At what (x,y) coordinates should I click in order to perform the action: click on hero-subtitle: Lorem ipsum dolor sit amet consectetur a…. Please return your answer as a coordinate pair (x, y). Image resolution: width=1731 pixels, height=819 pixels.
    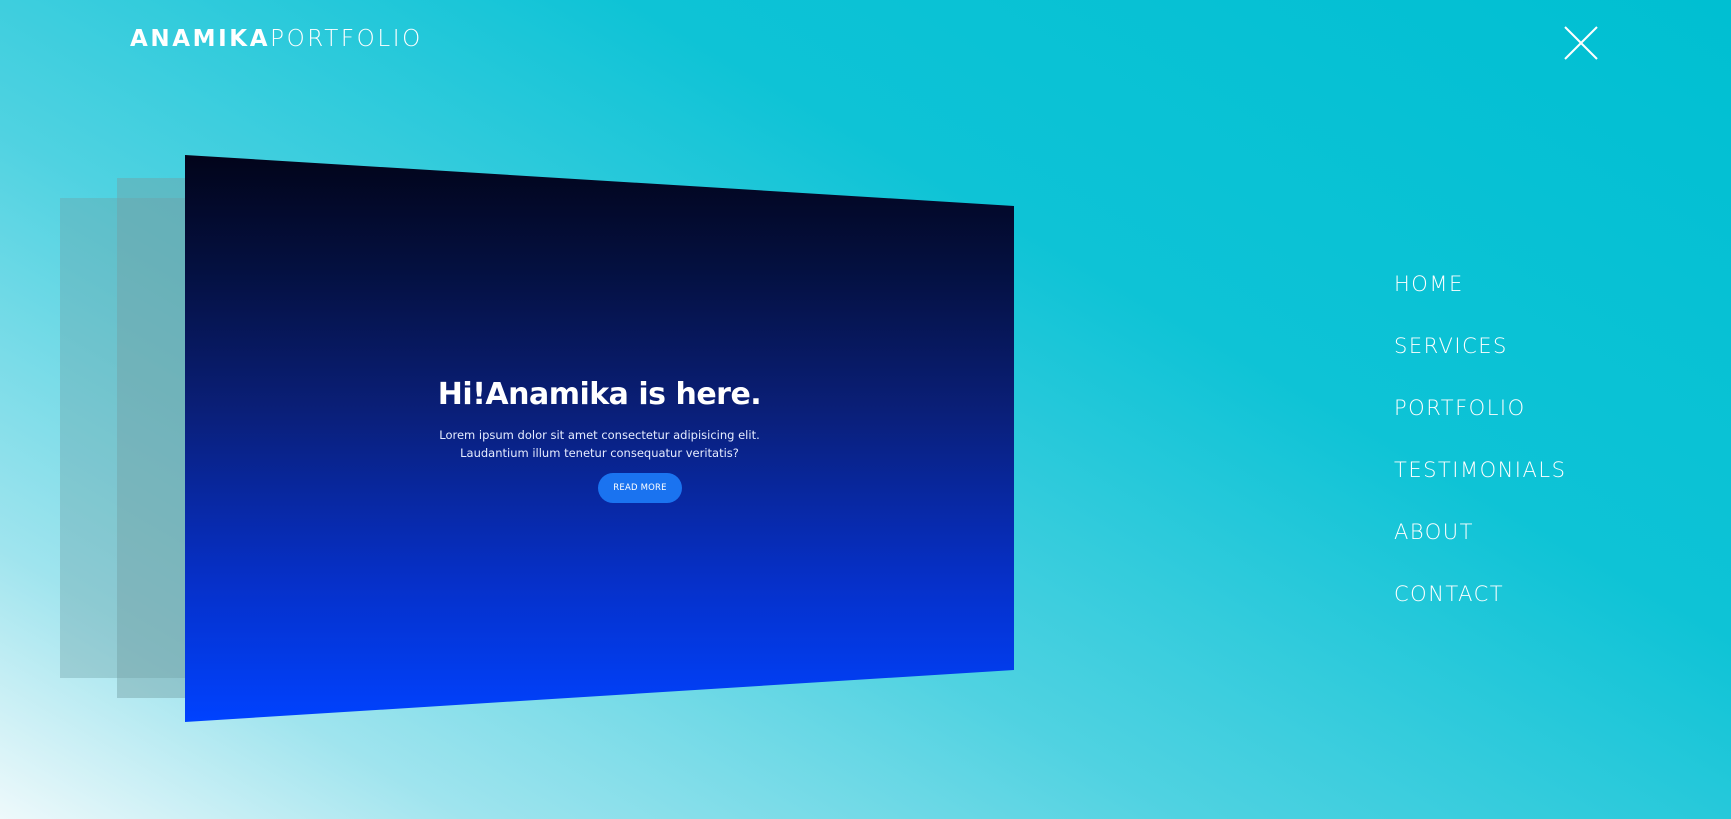
    Looking at the image, I should click on (599, 444).